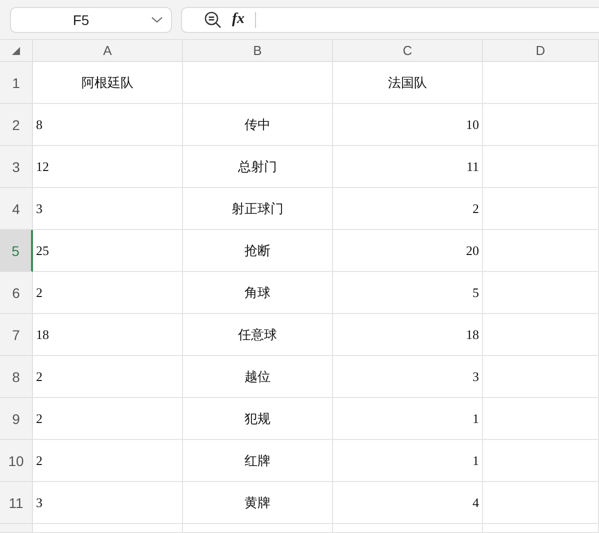 Image resolution: width=599 pixels, height=533 pixels. I want to click on table-cell: 5, so click(408, 293).